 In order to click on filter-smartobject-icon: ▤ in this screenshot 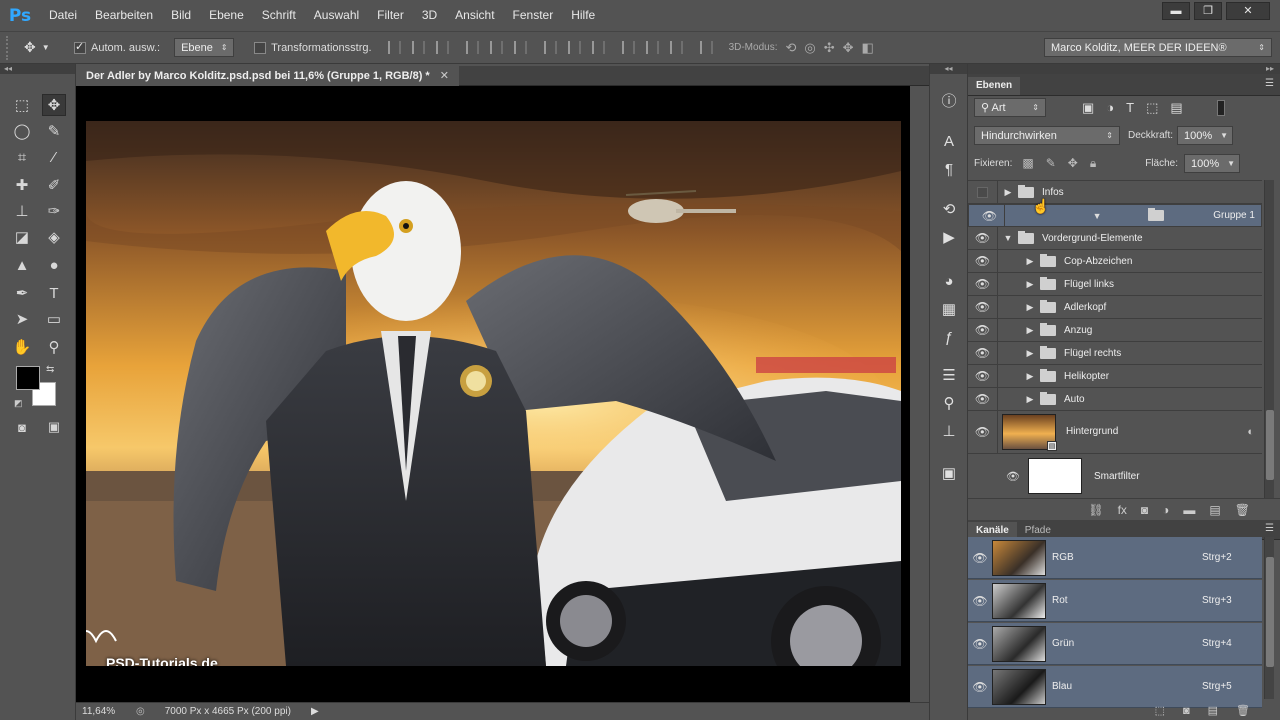, I will do `click(1176, 108)`.